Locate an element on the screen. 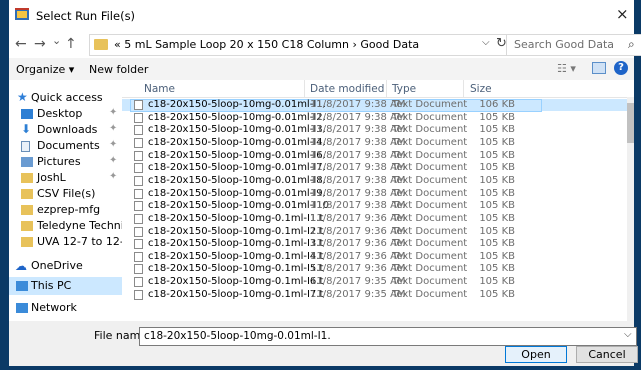  column-name: Name is located at coordinates (159, 89).